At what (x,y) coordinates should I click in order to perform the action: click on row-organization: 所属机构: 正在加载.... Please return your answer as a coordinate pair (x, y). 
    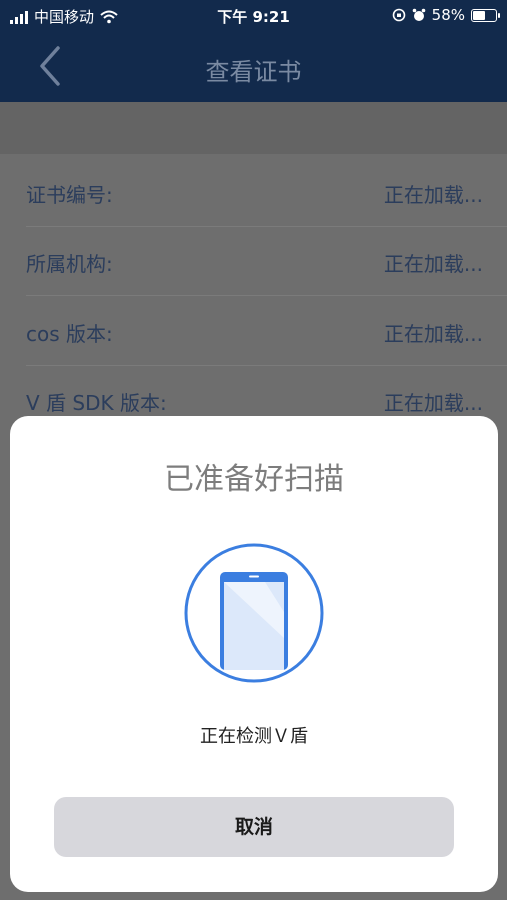
    Looking at the image, I should click on (253, 262).